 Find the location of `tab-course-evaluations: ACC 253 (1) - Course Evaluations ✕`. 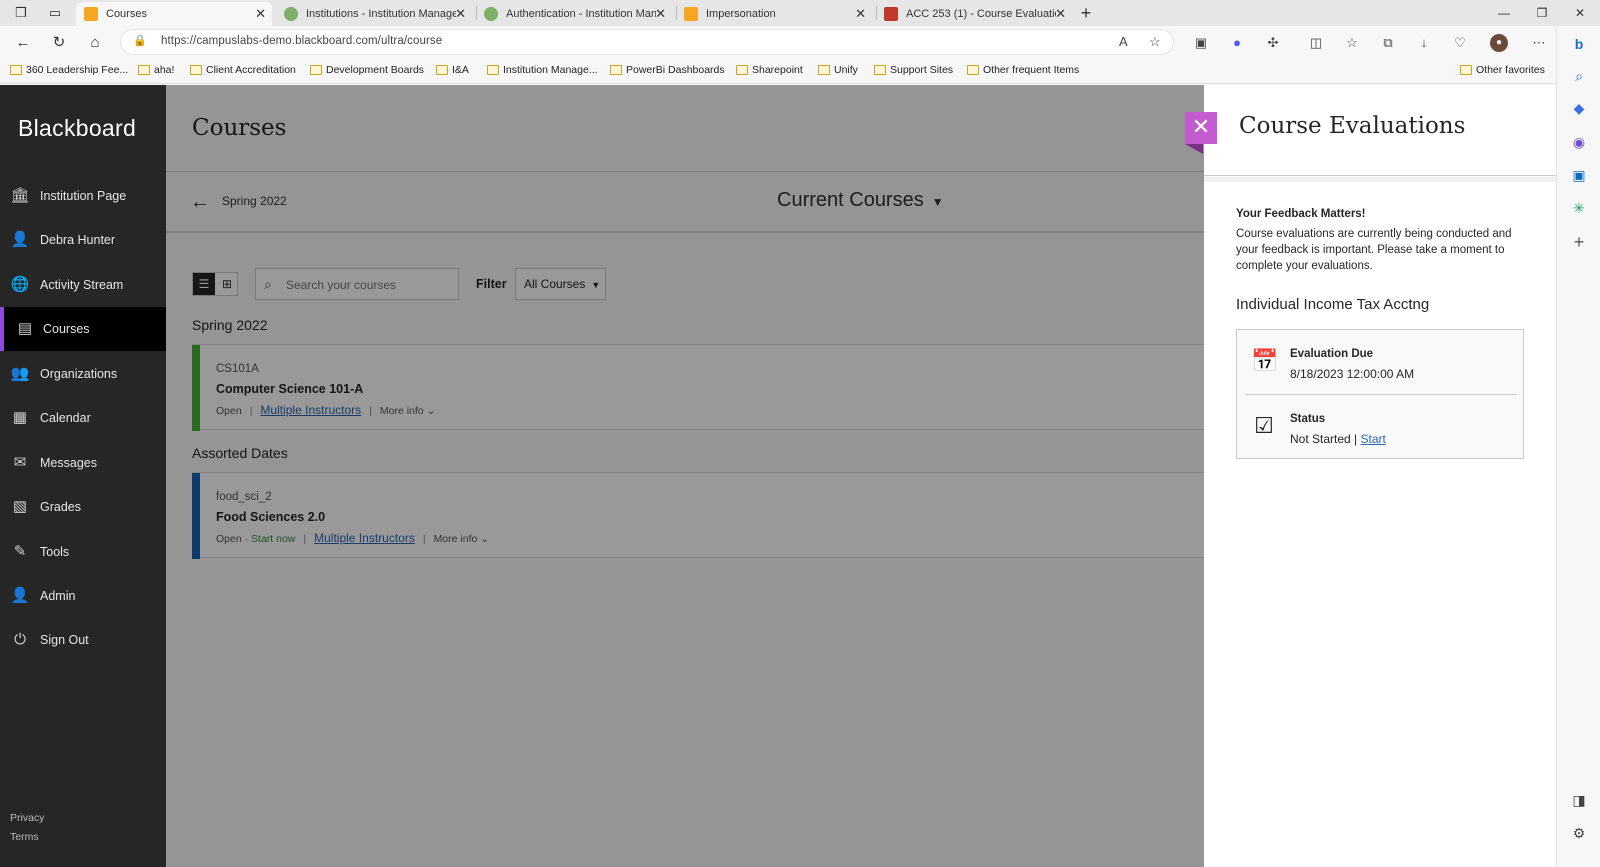

tab-course-evaluations: ACC 253 (1) - Course Evaluations ✕ is located at coordinates (974, 14).